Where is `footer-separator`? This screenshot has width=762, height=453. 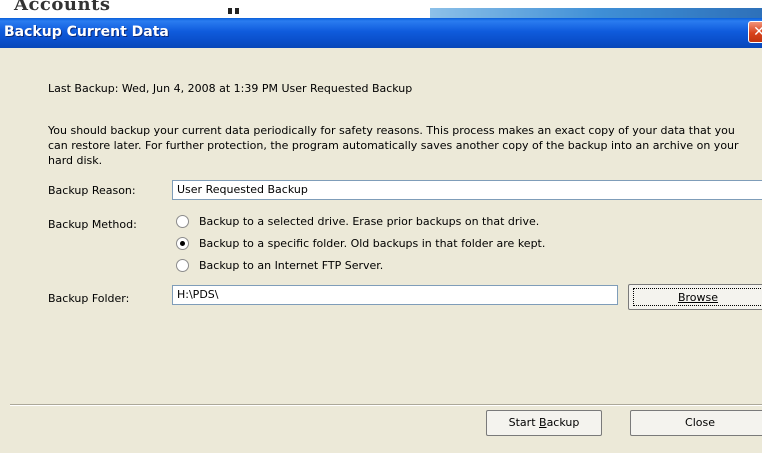
footer-separator is located at coordinates (386, 405).